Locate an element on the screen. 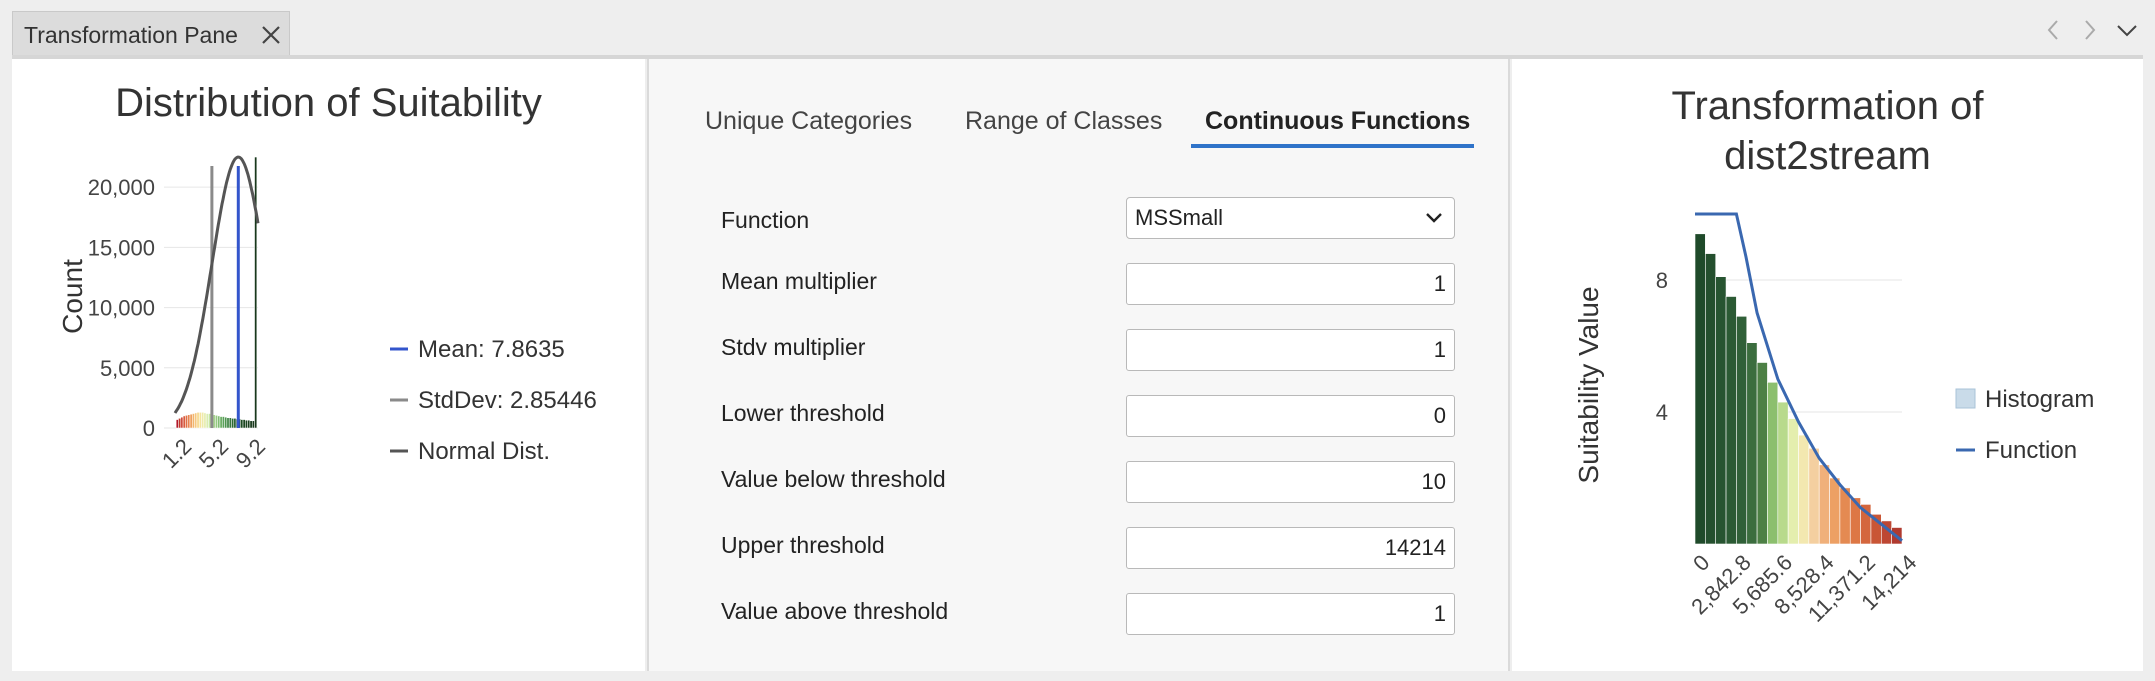  mean-multiplier-label: Mean multiplier is located at coordinates (799, 281).